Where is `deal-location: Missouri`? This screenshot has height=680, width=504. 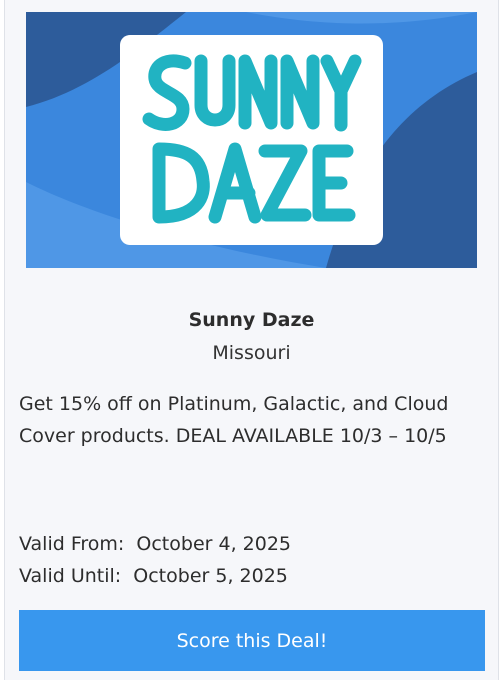 deal-location: Missouri is located at coordinates (251, 353).